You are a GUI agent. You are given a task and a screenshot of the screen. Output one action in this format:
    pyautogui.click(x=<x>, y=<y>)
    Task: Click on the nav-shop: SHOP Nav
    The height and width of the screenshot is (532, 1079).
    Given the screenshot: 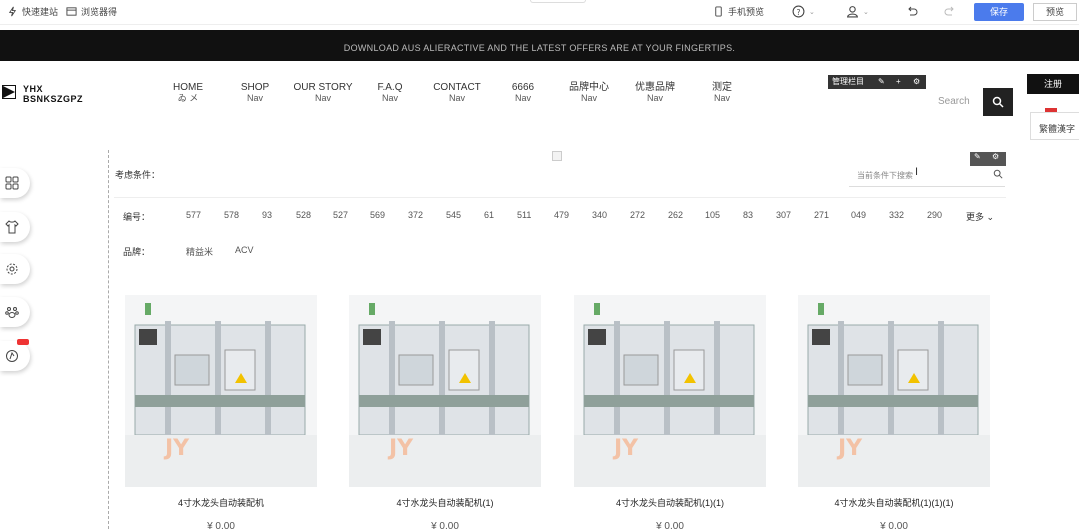 What is the action you would take?
    pyautogui.click(x=255, y=93)
    